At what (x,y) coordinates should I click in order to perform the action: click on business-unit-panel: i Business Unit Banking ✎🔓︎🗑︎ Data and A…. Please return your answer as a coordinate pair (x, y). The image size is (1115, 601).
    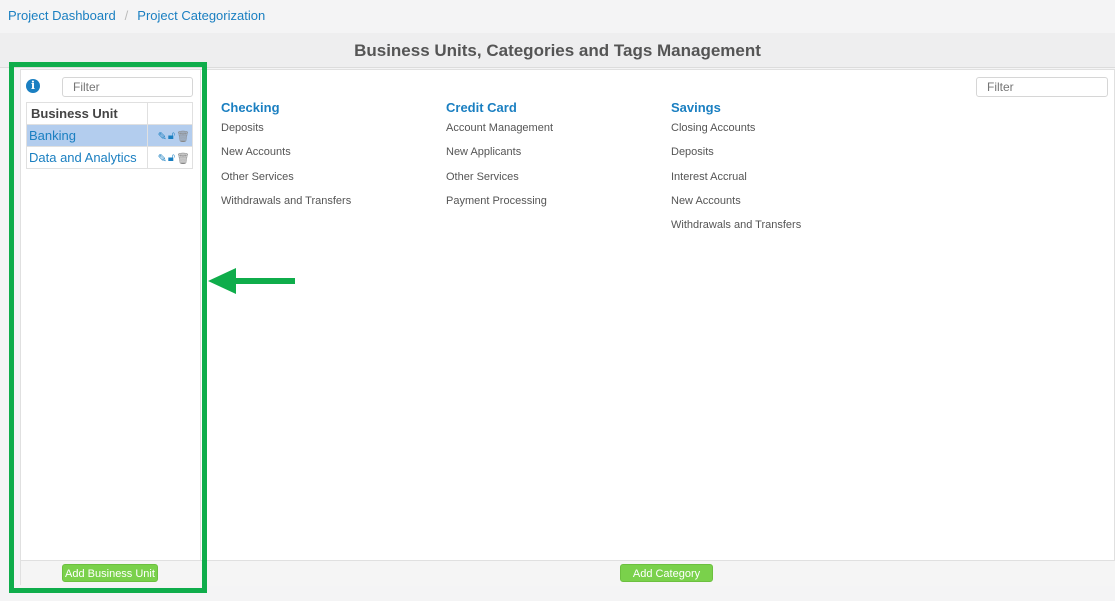
    Looking at the image, I should click on (111, 328).